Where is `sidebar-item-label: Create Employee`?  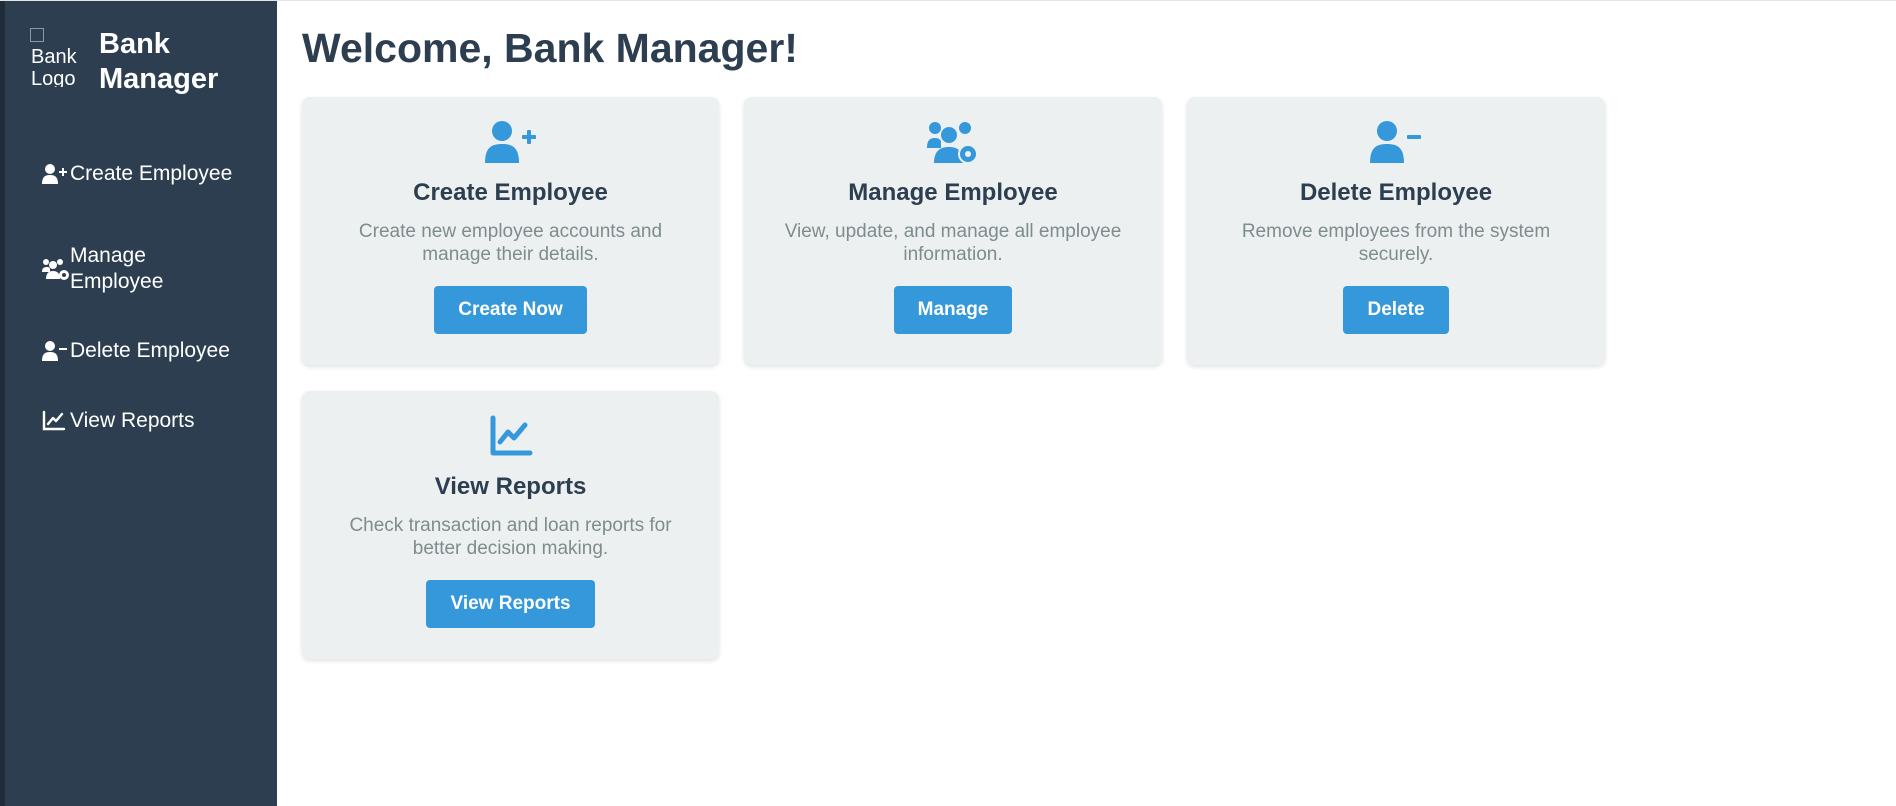 sidebar-item-label: Create Employee is located at coordinates (151, 173).